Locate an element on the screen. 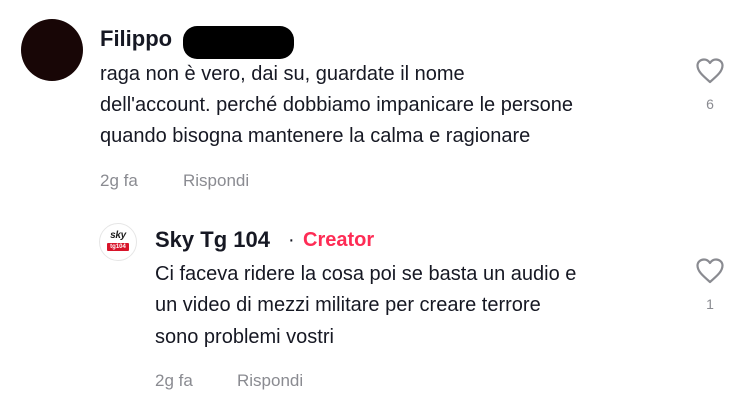  comment-author: Filippo is located at coordinates (136, 39).